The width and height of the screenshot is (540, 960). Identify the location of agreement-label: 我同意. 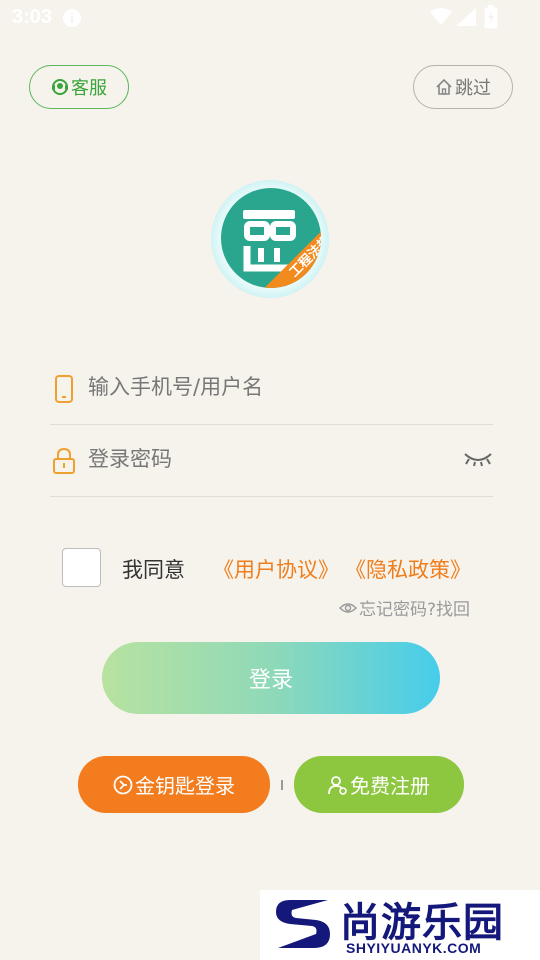
(153, 570).